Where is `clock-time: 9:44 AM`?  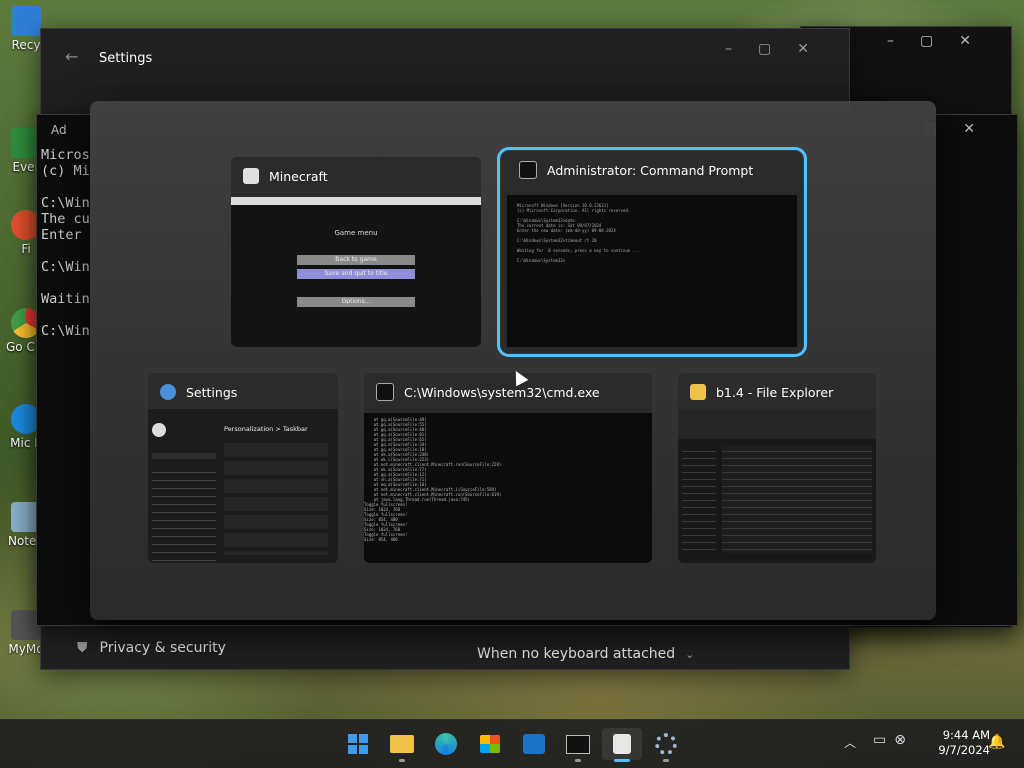
clock-time: 9:44 AM is located at coordinates (966, 735).